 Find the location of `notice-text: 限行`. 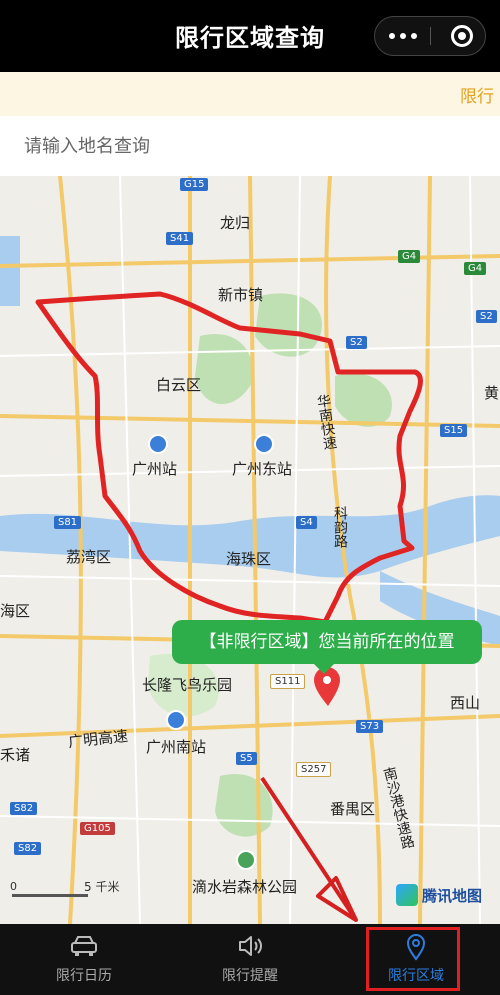

notice-text: 限行 is located at coordinates (477, 97).